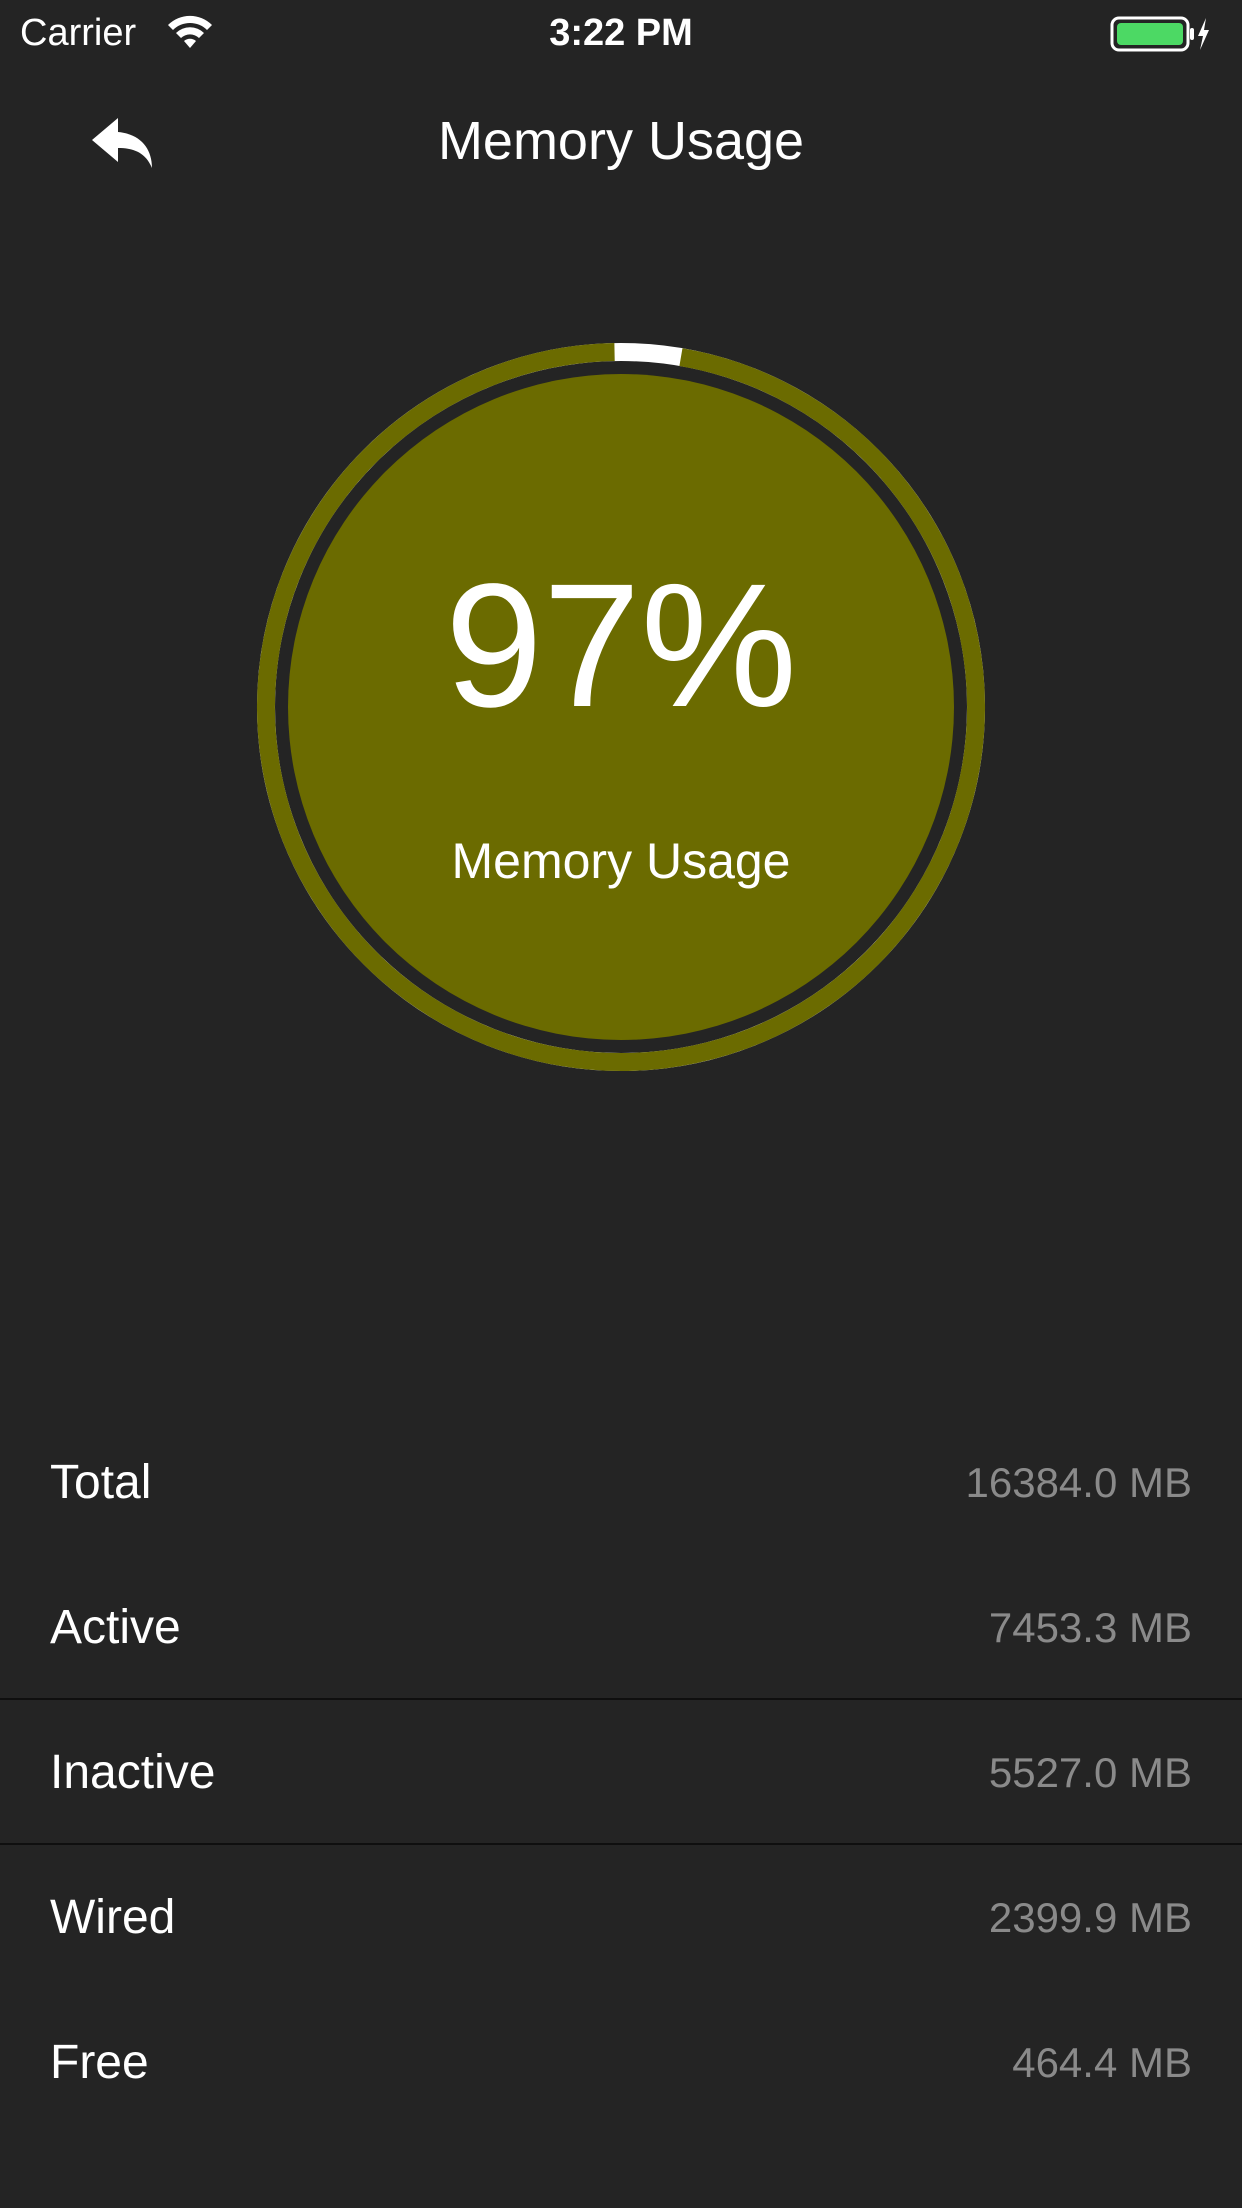  What do you see at coordinates (101, 1482) in the screenshot?
I see `stat-label: Total` at bounding box center [101, 1482].